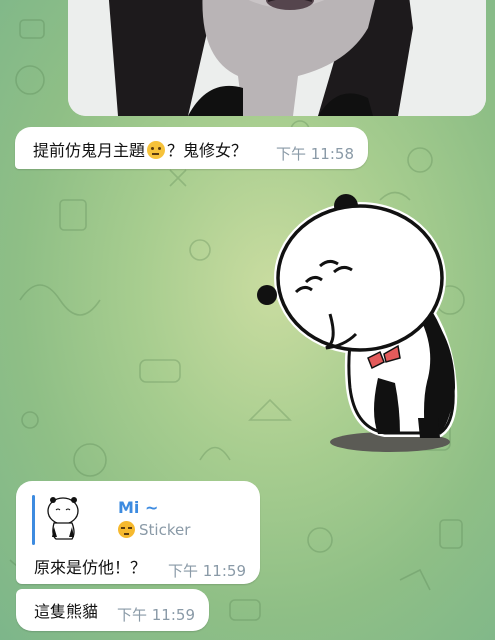 Image resolution: width=495 pixels, height=640 pixels. Describe the element at coordinates (66, 611) in the screenshot. I see `message-text: 這隻熊貓` at that location.